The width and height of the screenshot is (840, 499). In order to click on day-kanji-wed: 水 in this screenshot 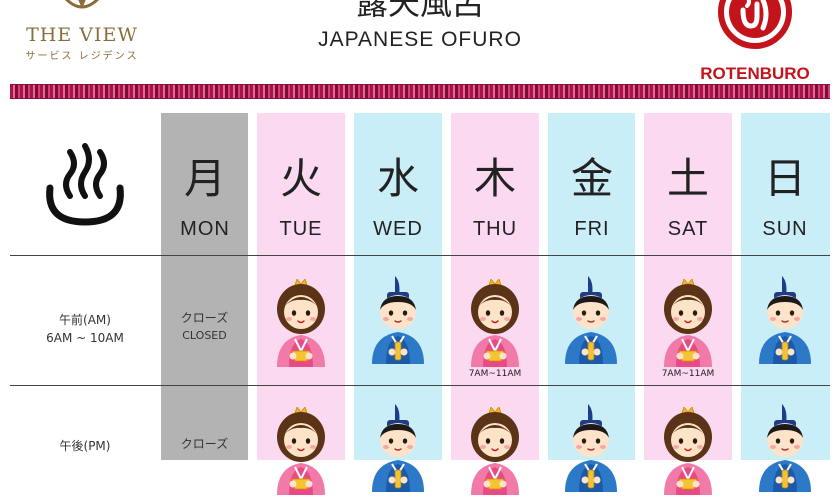, I will do `click(397, 178)`.